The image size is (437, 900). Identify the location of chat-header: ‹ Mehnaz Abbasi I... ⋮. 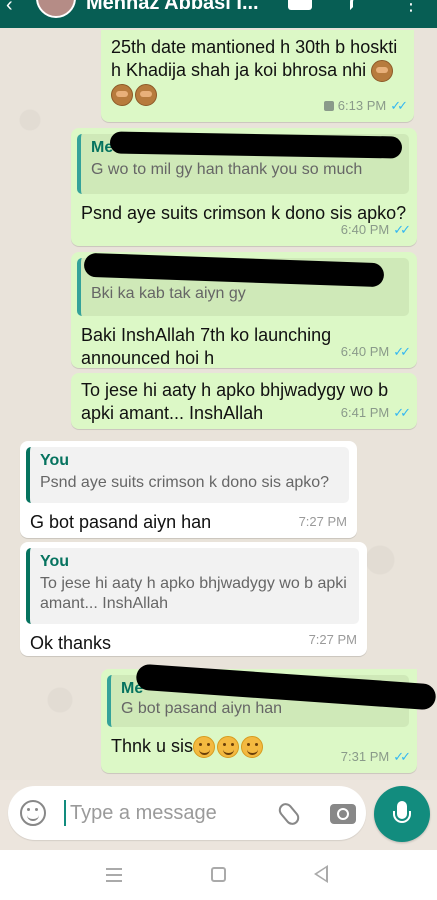
(218, 14).